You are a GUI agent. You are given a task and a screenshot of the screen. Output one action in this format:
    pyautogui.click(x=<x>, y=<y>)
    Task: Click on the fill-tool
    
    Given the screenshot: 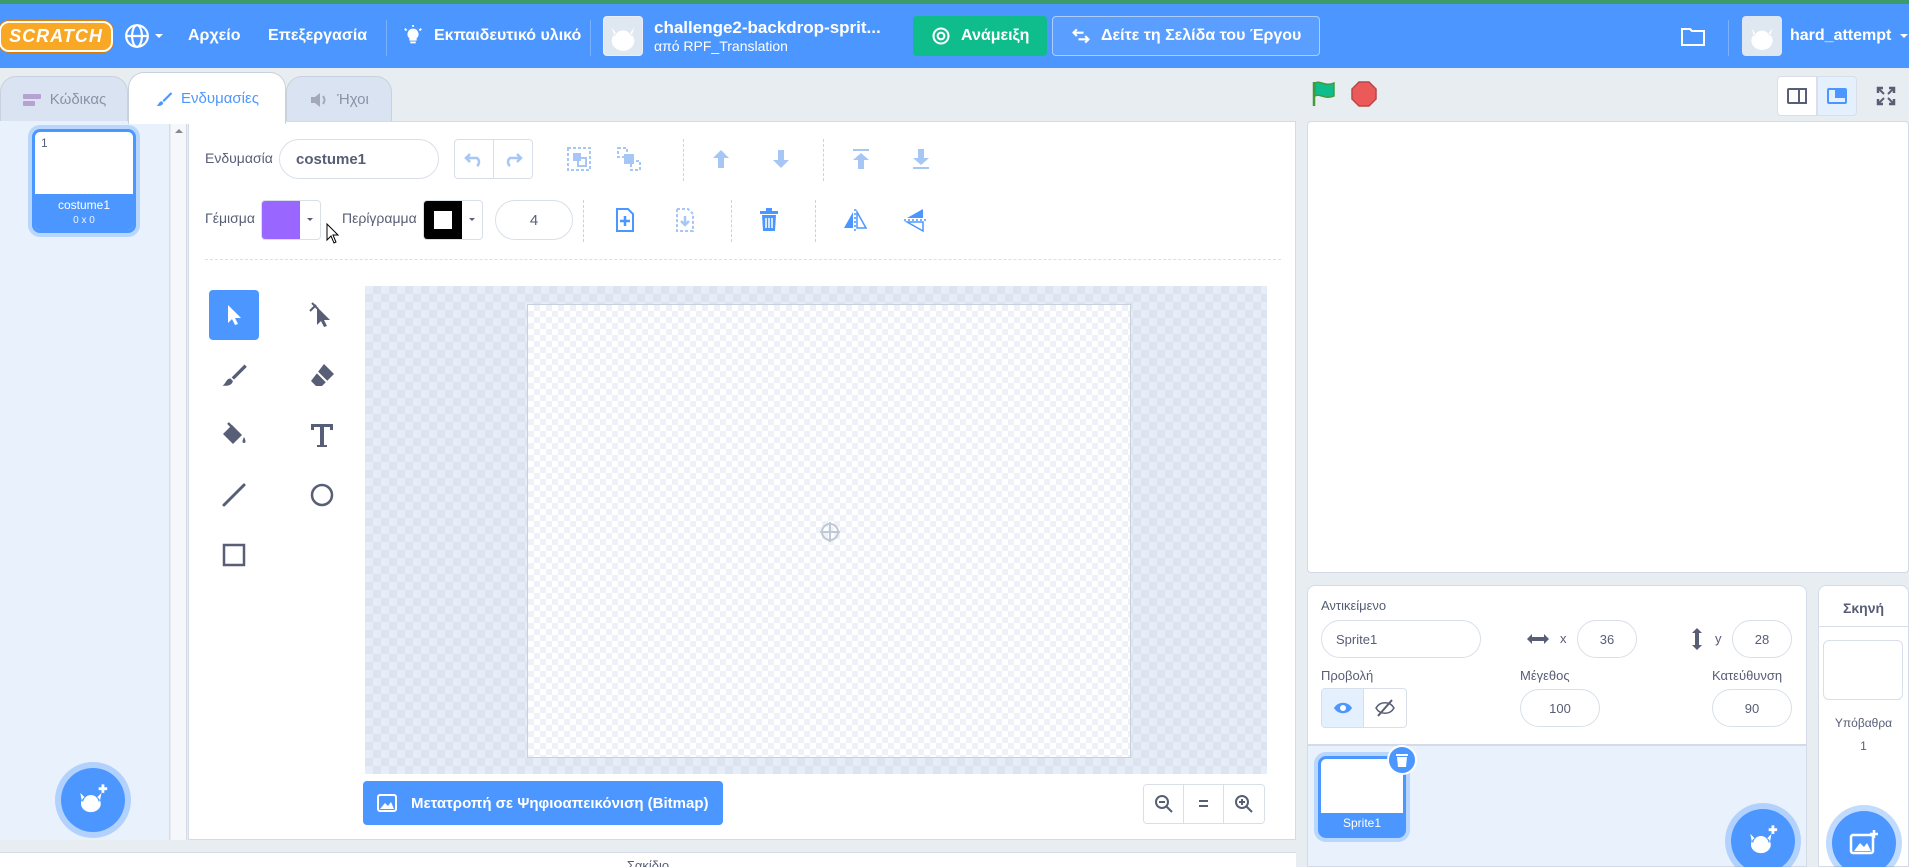 What is the action you would take?
    pyautogui.click(x=234, y=435)
    